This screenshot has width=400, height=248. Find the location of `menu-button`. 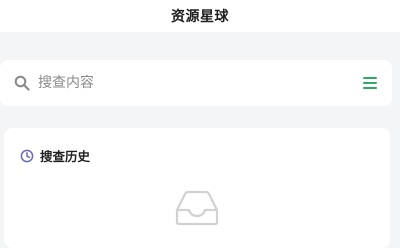

menu-button is located at coordinates (370, 83).